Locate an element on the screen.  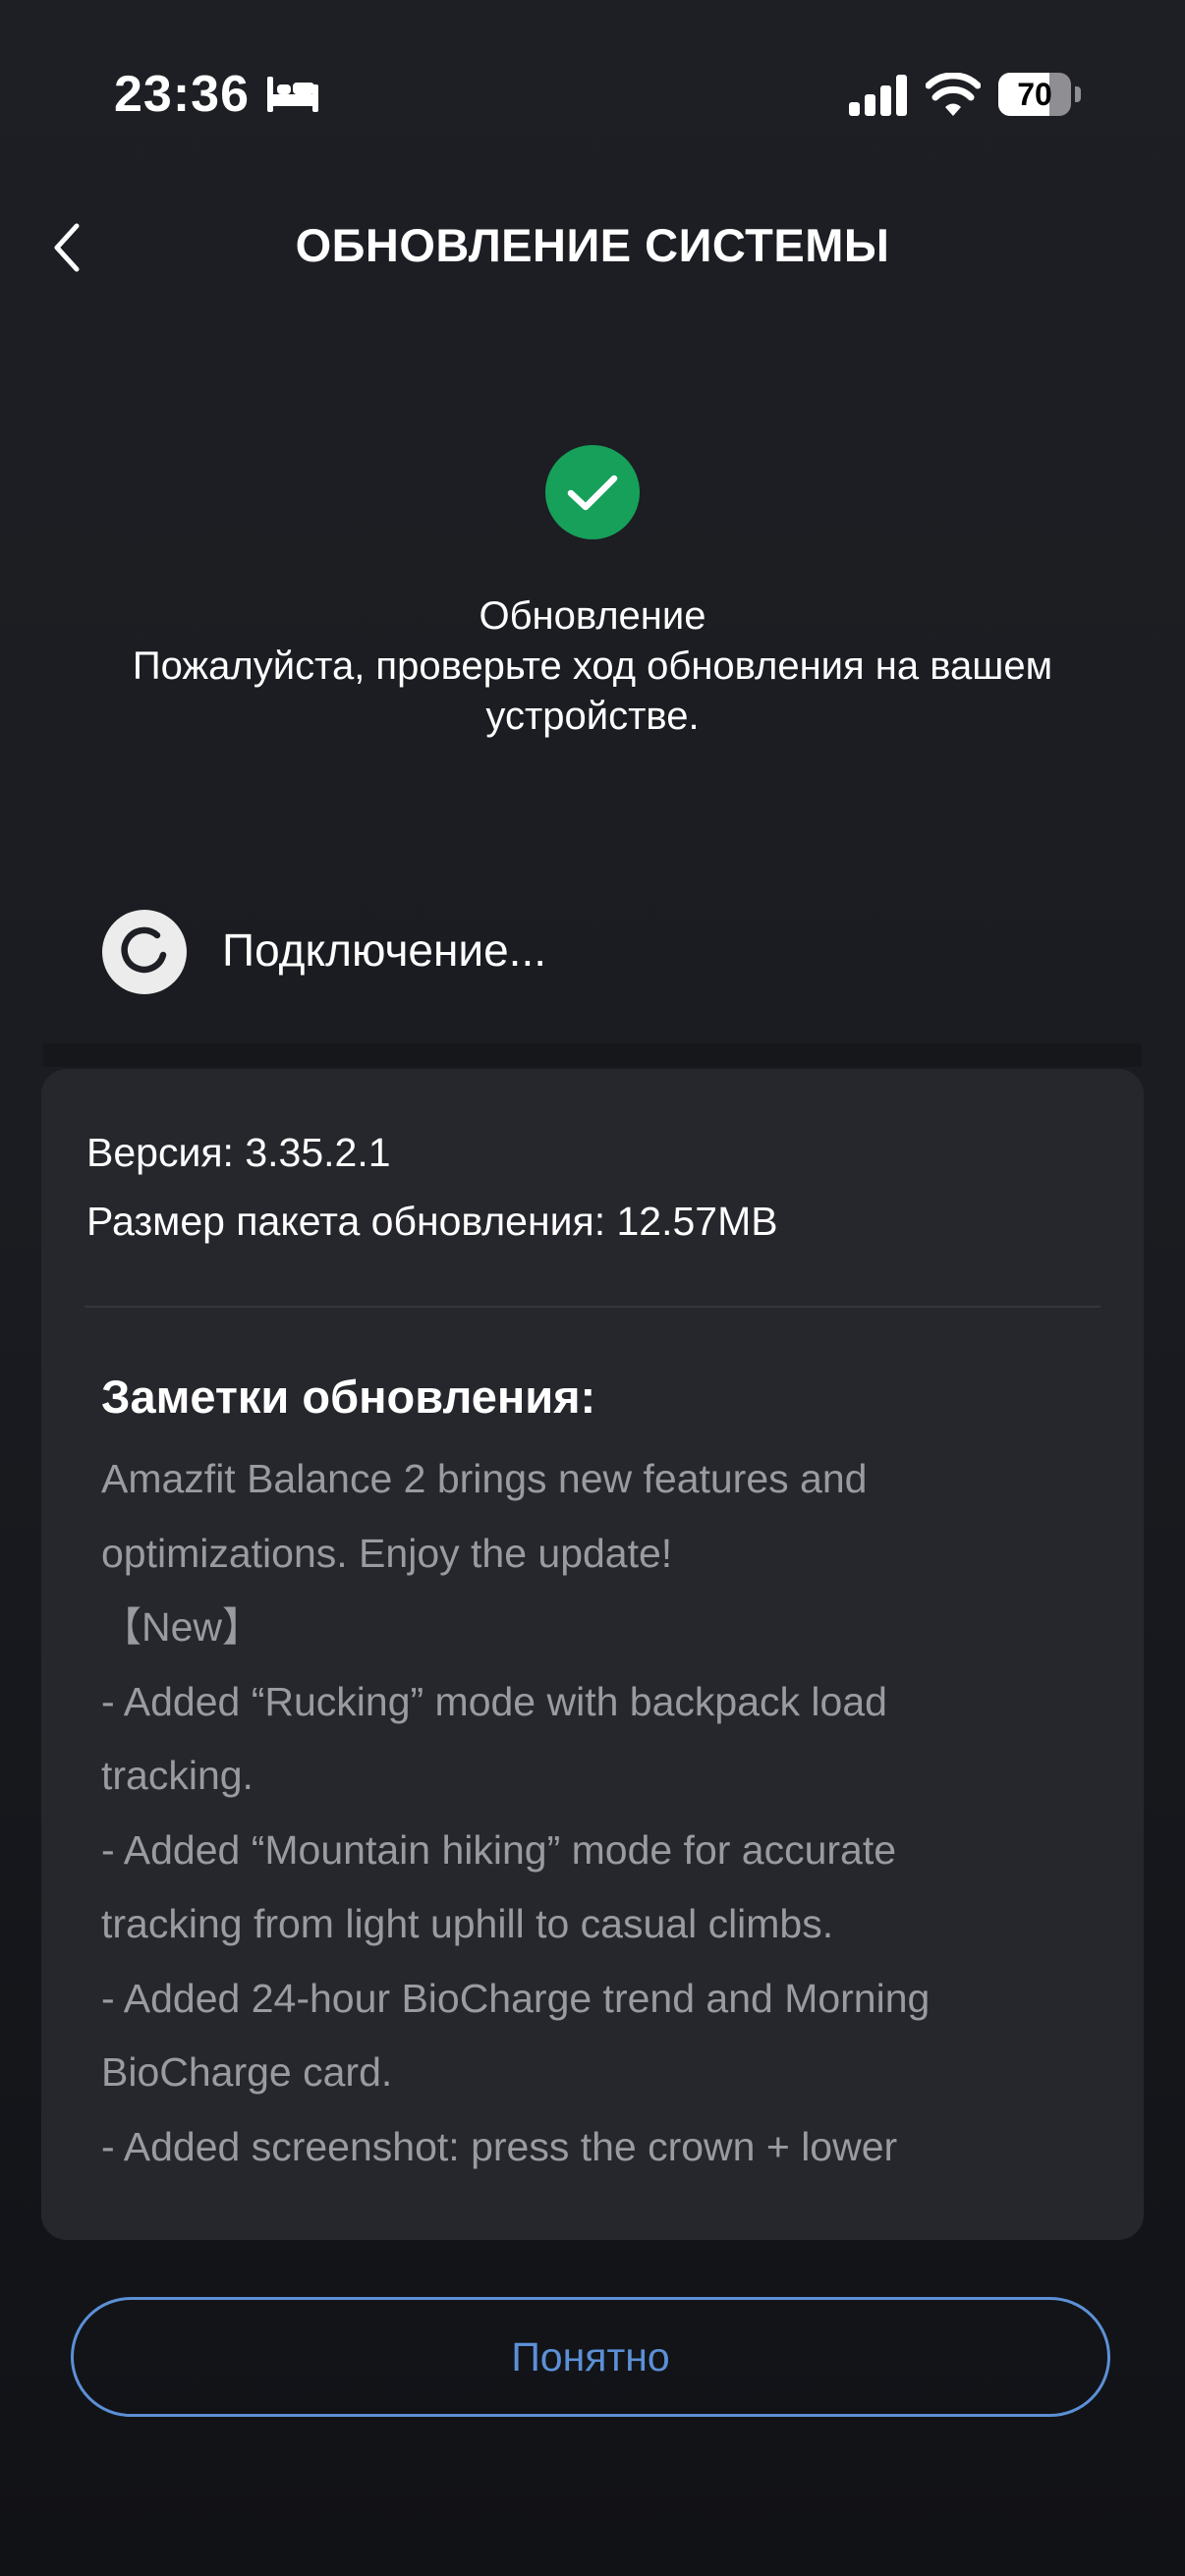
release-notes-line: optimizations. Enjoy the update! is located at coordinates (387, 1553).